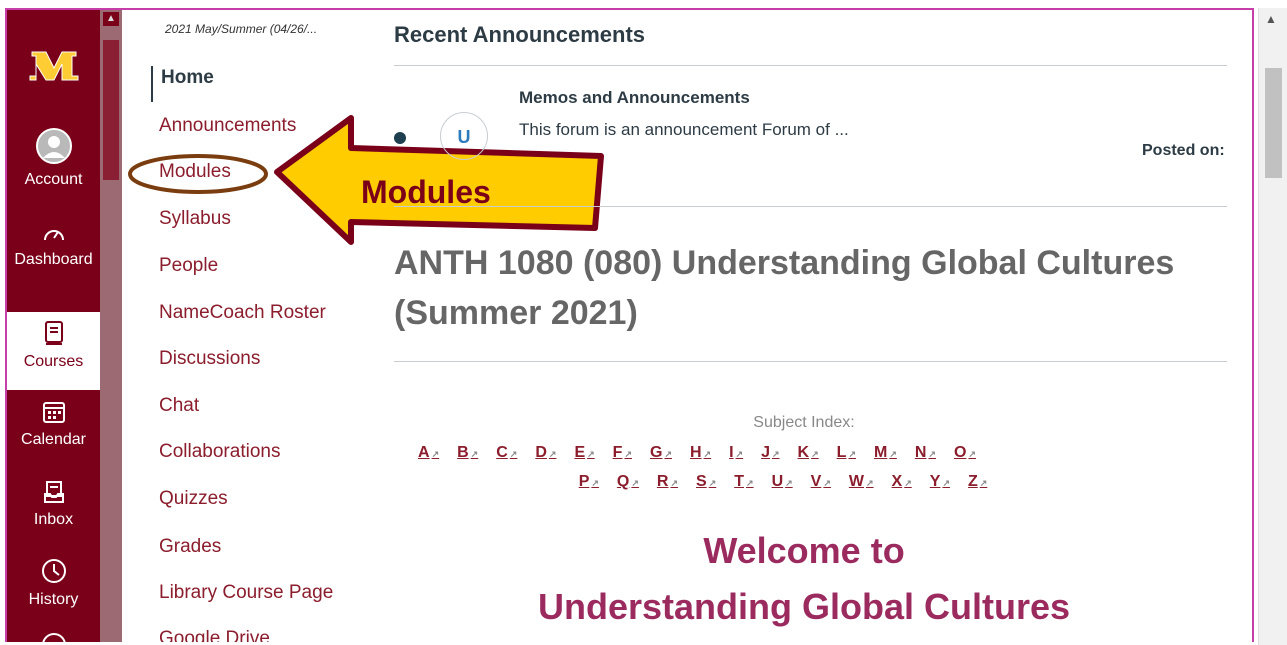  What do you see at coordinates (821, 481) in the screenshot?
I see `subject-index-link: V ↗` at bounding box center [821, 481].